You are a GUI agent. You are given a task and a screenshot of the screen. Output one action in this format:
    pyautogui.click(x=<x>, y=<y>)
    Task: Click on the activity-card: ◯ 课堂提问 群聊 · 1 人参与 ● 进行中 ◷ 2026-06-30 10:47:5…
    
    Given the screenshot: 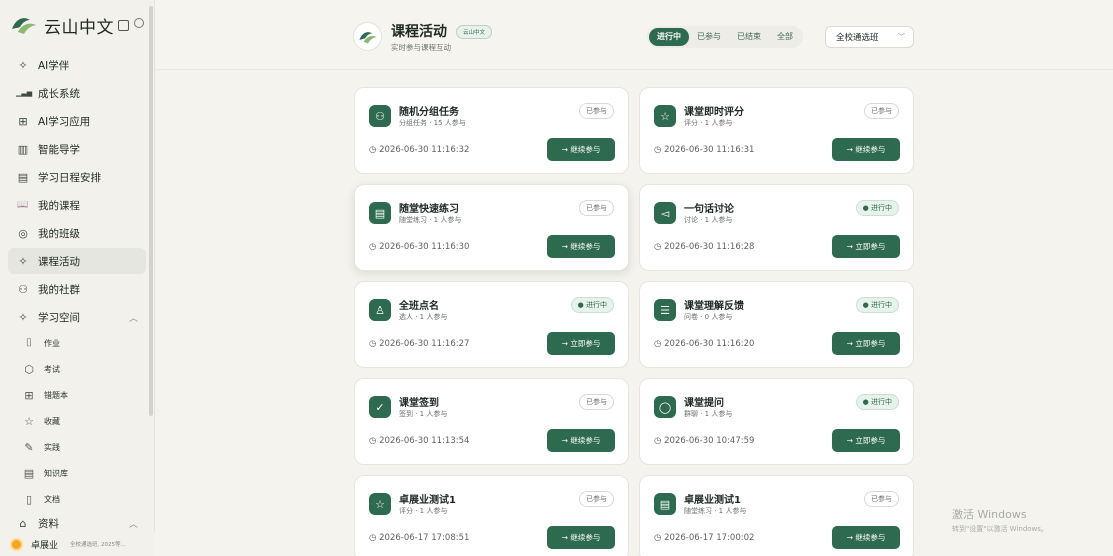 What is the action you would take?
    pyautogui.click(x=776, y=421)
    